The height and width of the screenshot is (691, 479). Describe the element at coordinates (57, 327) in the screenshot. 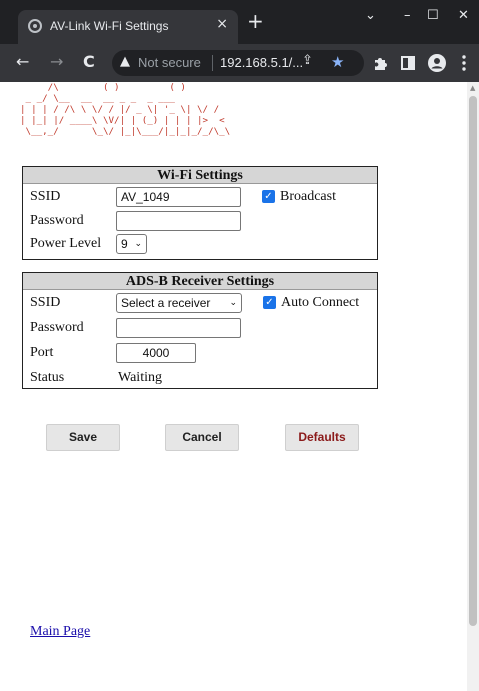

I see `adsb-password-label: Password` at that location.